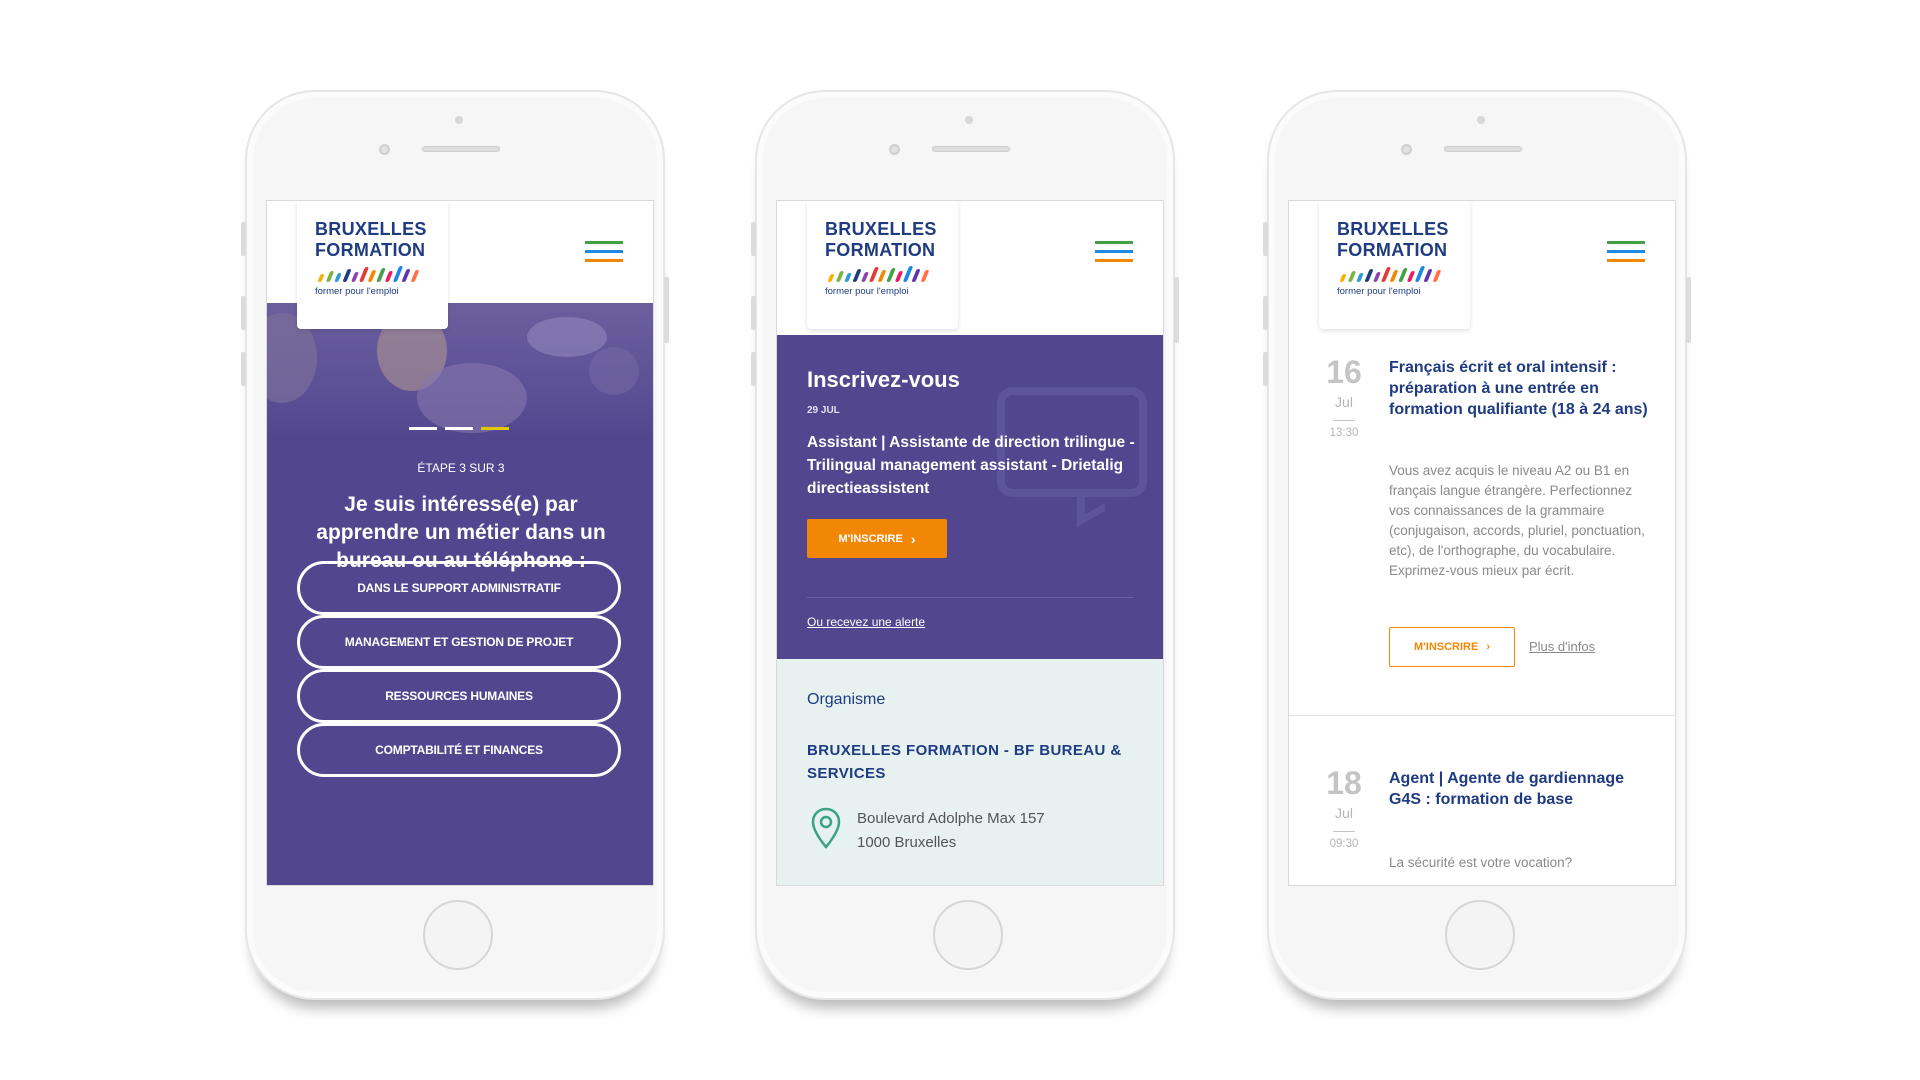  Describe the element at coordinates (1344, 372) in the screenshot. I see `event-day: 16` at that location.